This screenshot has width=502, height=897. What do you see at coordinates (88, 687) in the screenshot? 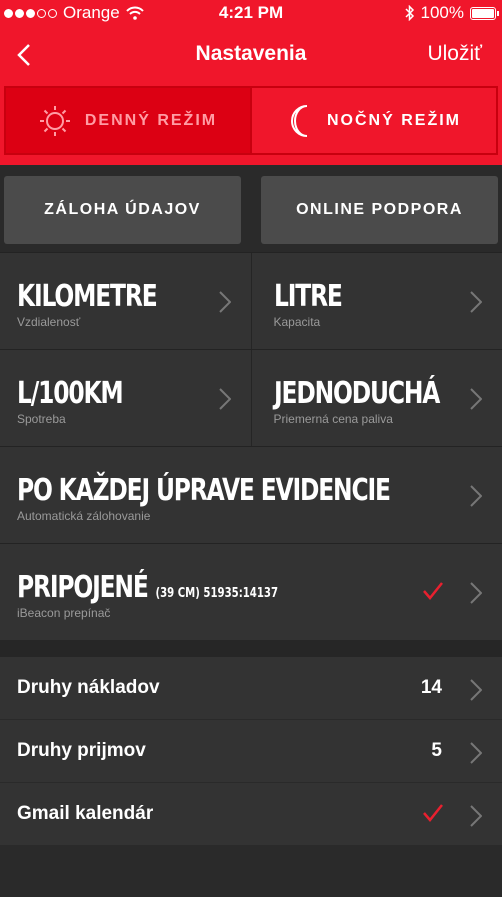
I see `expense-types-label: Druhy nákladov` at bounding box center [88, 687].